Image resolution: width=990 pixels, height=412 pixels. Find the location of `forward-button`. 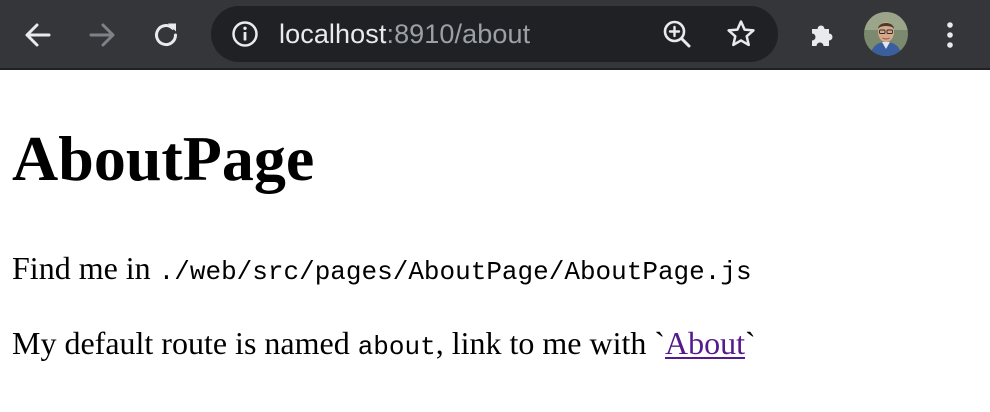

forward-button is located at coordinates (102, 35).